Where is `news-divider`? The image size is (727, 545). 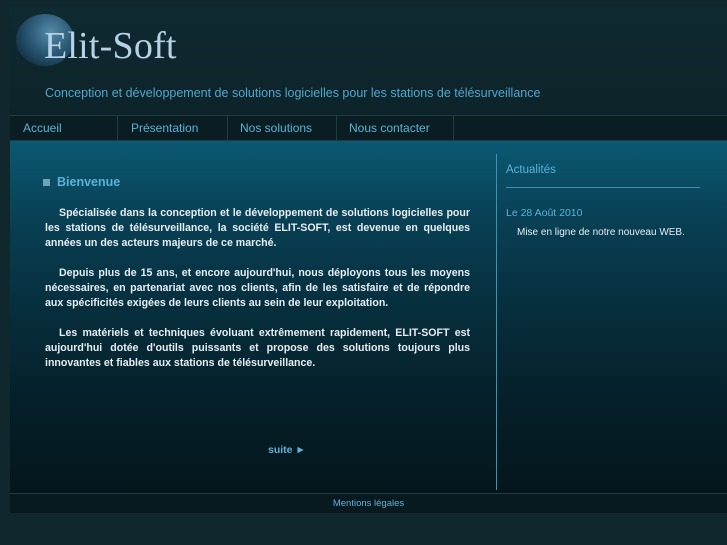
news-divider is located at coordinates (603, 187).